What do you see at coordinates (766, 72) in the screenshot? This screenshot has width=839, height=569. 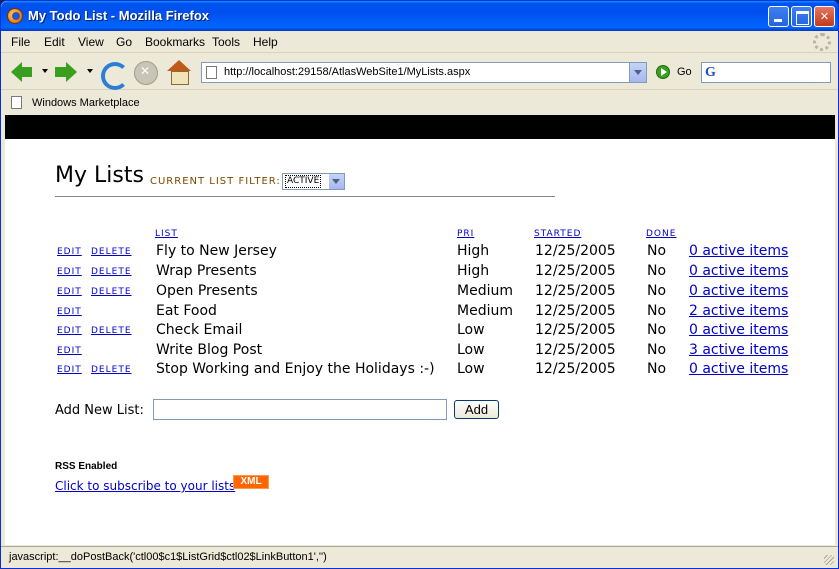 I see `search-input: G` at bounding box center [766, 72].